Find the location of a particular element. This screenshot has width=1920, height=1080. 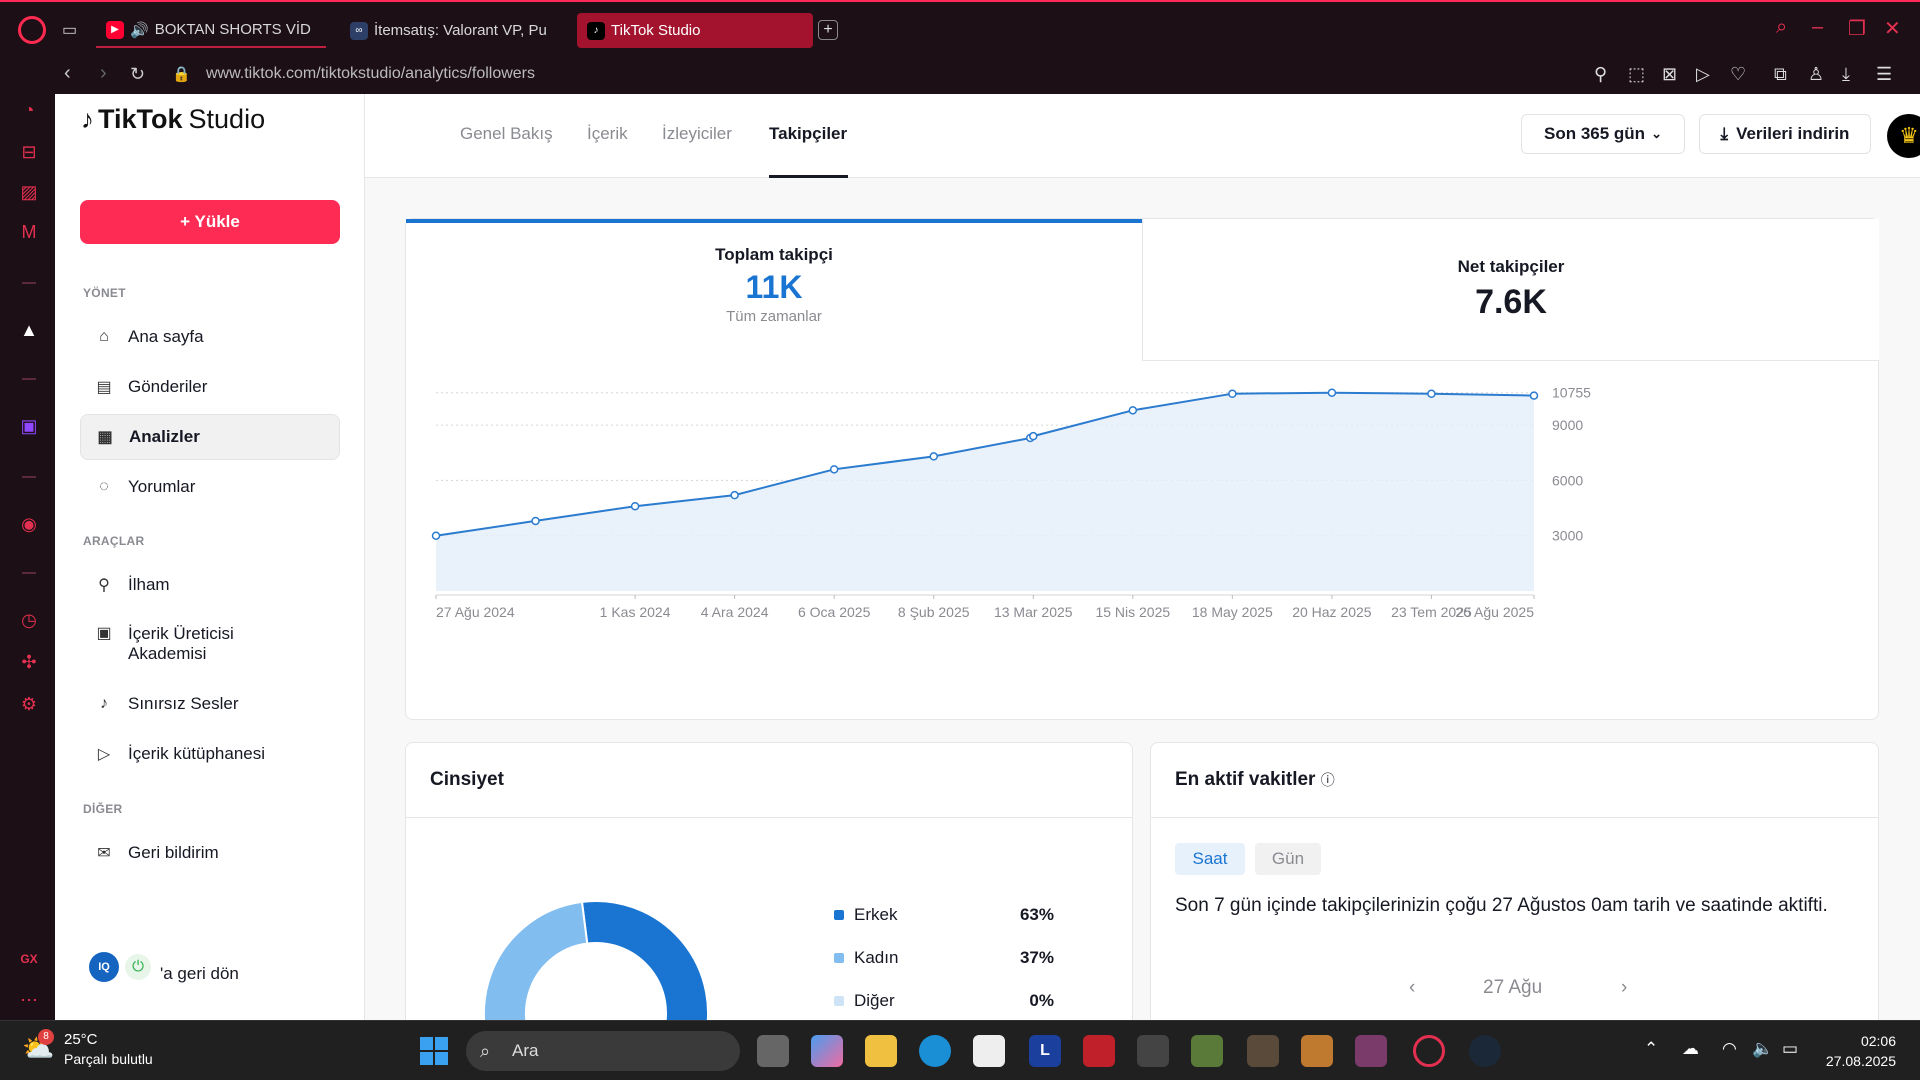

l-app-icon: L is located at coordinates (1045, 1051).